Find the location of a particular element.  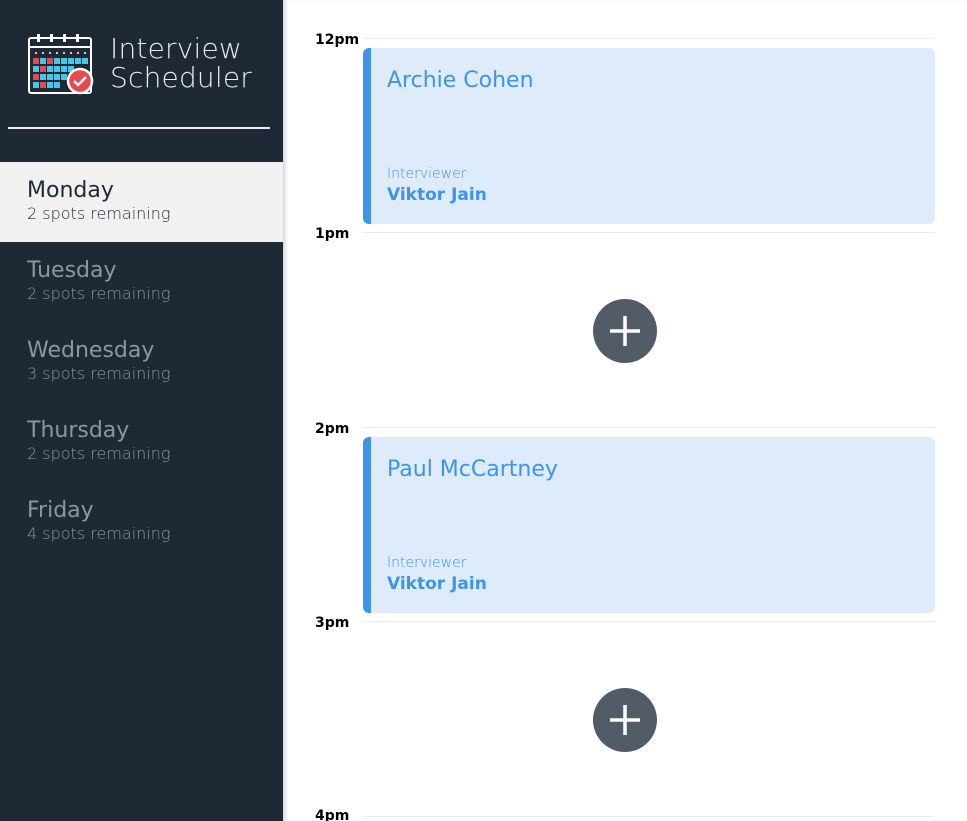

app-title-line1: Interview is located at coordinates (176, 48).